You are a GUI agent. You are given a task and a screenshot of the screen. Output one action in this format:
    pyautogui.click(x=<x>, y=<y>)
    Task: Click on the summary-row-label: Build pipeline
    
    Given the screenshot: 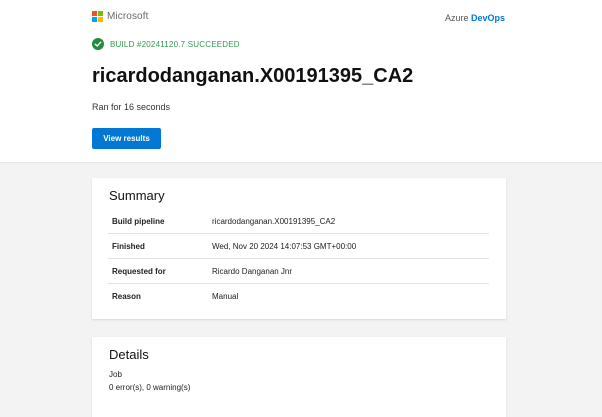 What is the action you would take?
    pyautogui.click(x=138, y=221)
    